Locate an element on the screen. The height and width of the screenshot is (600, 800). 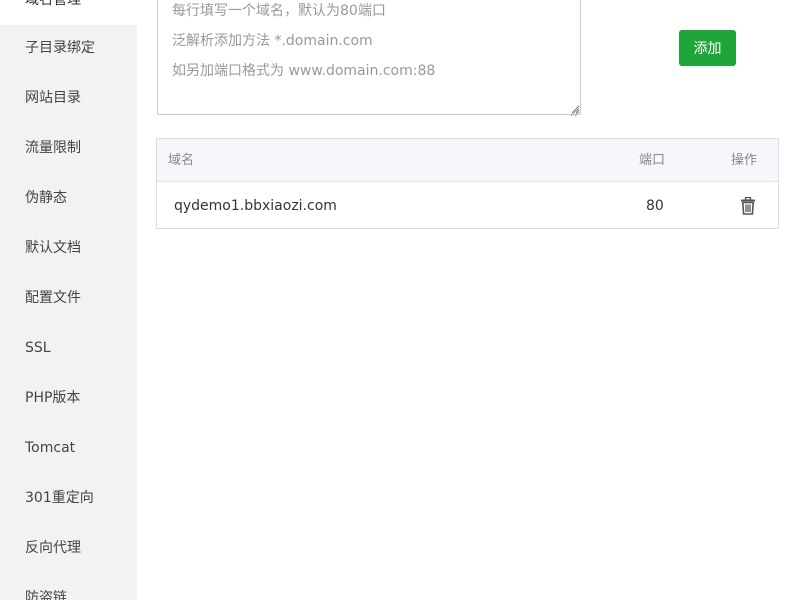
sidebar-item-site-directory: 网站目录 is located at coordinates (68, 98).